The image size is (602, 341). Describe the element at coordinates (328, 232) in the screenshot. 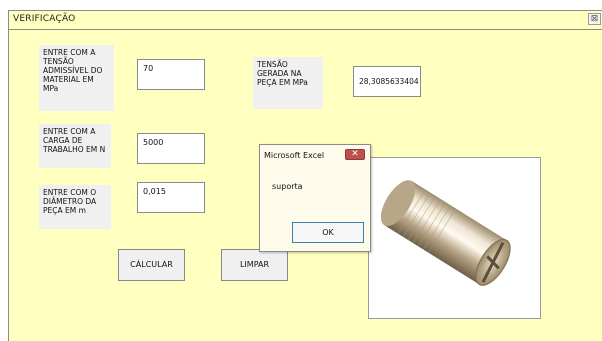

I see `dialog-ok-button: OK` at that location.